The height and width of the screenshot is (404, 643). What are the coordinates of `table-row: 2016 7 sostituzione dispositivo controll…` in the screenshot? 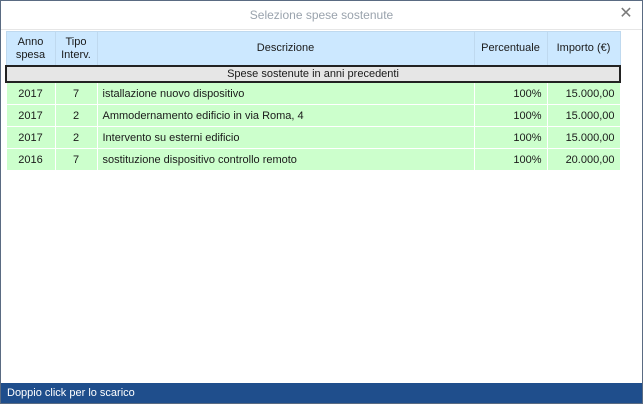 It's located at (313, 159).